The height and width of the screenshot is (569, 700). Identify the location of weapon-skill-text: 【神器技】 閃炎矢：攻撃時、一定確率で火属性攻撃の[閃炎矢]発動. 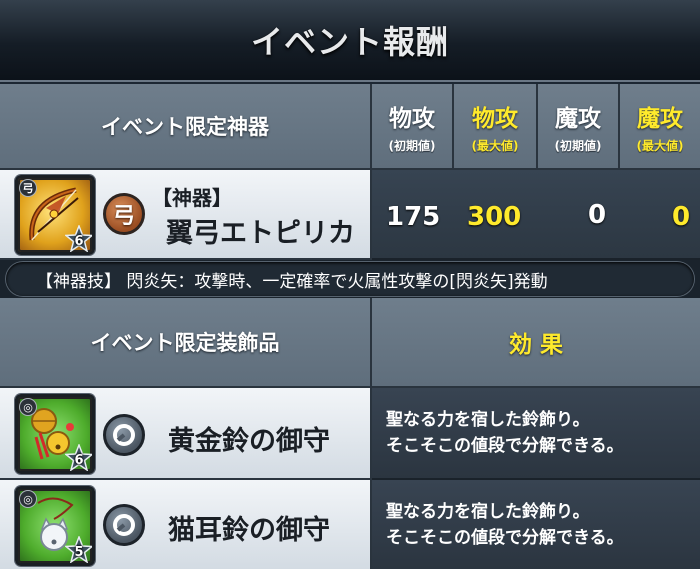
(292, 281).